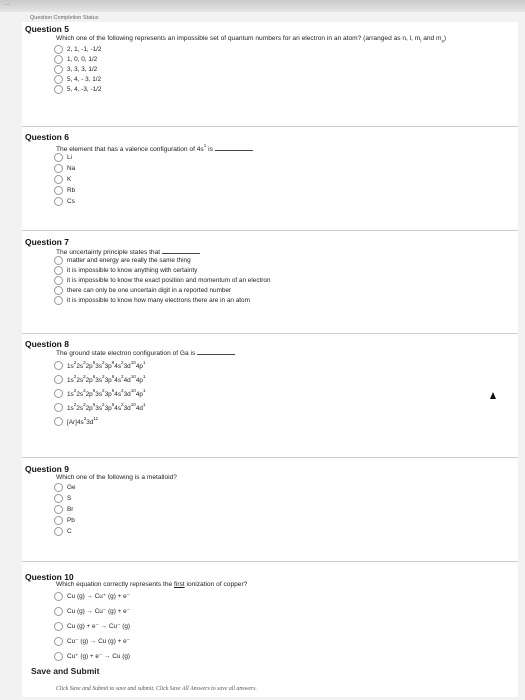  I want to click on save-and-submit-heading: Save and Submit, so click(65, 671).